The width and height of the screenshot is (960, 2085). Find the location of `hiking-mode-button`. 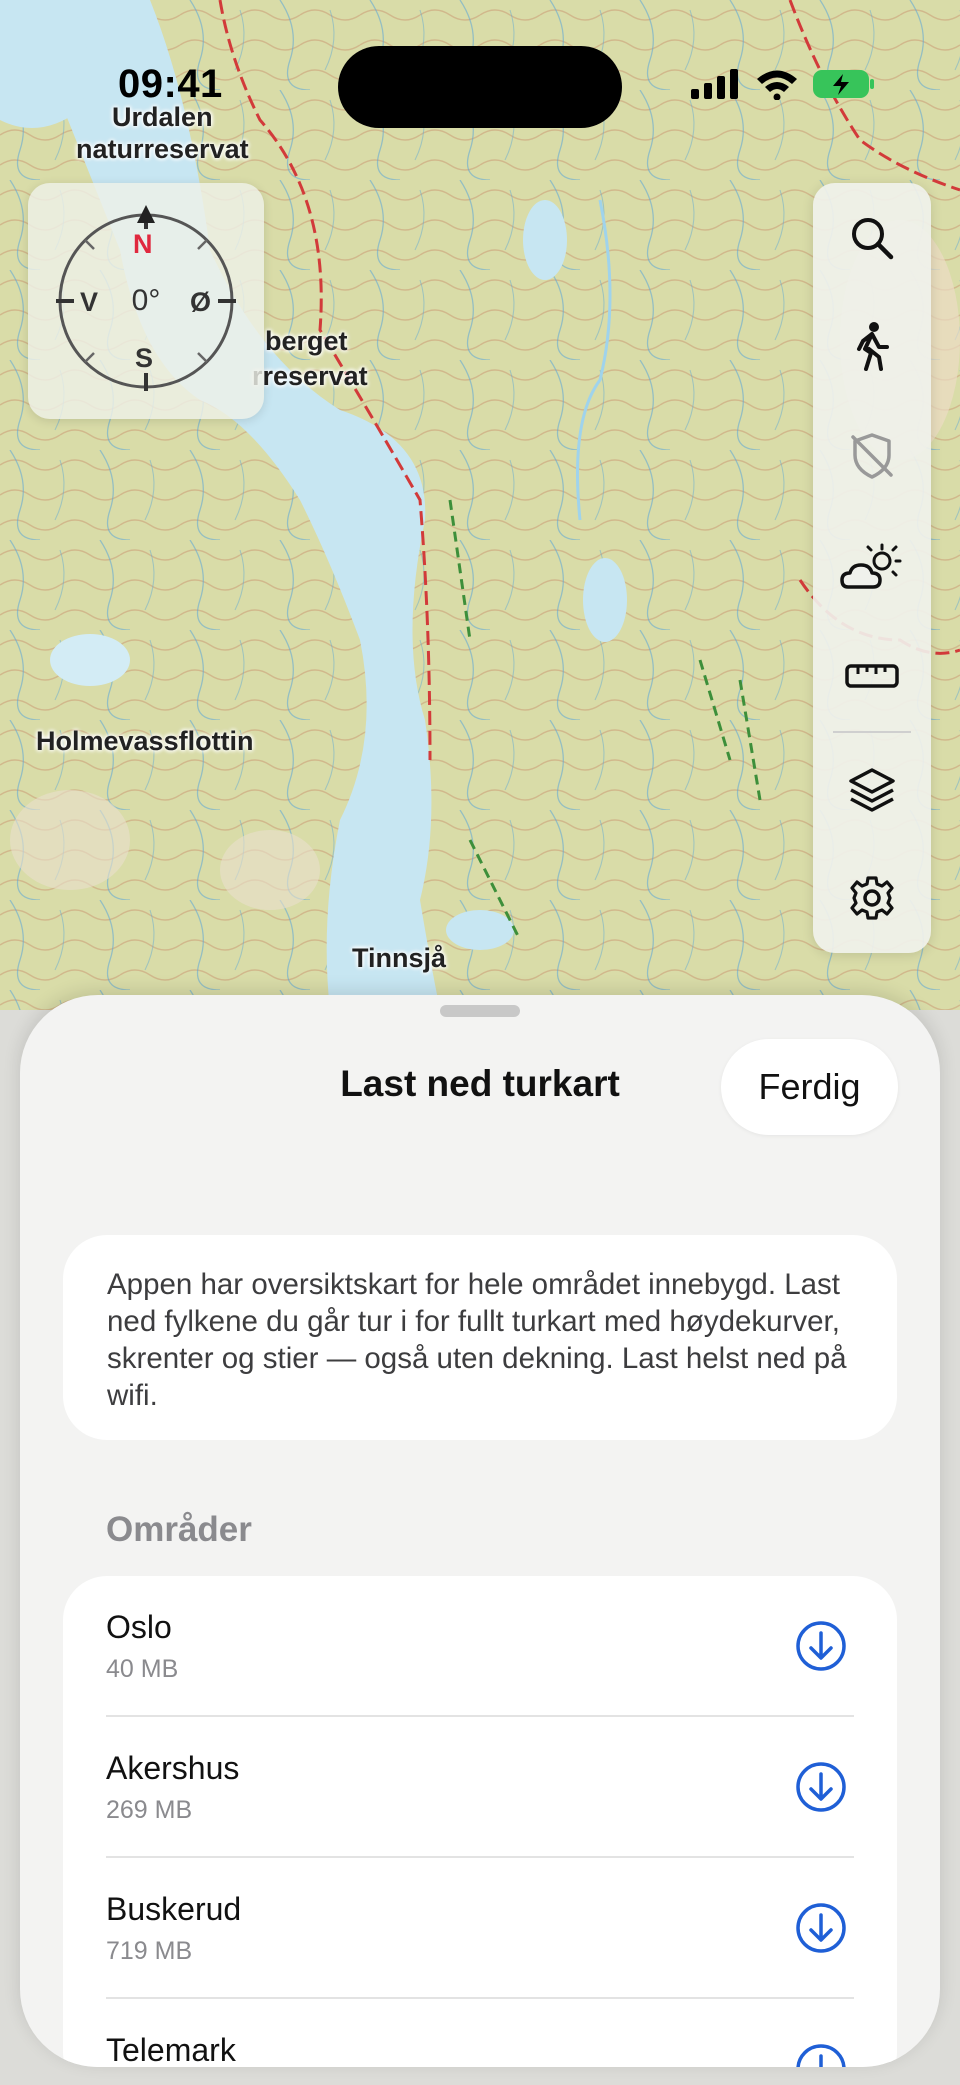

hiking-mode-button is located at coordinates (872, 346).